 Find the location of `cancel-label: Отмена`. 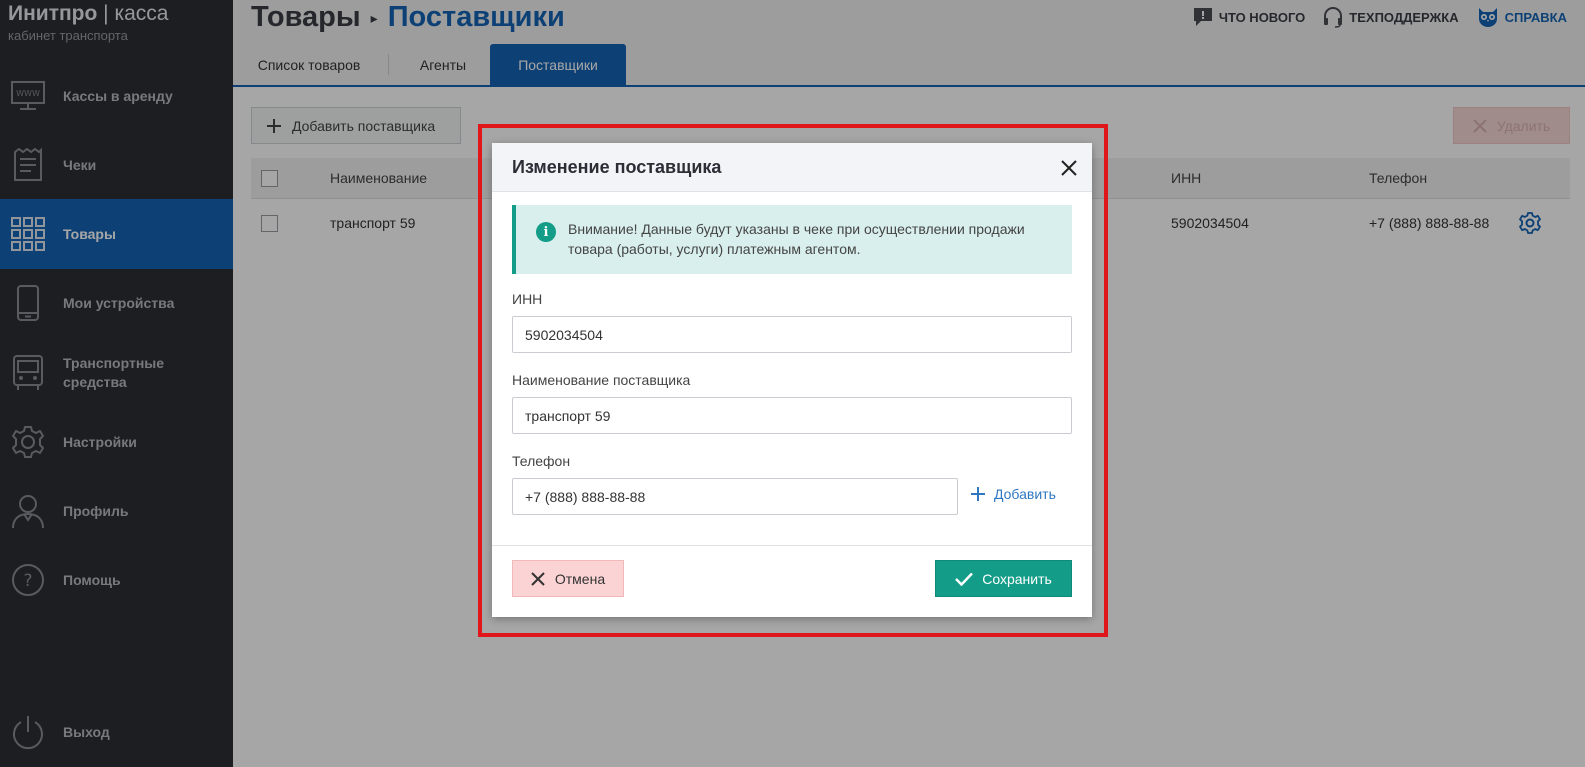

cancel-label: Отмена is located at coordinates (580, 578).